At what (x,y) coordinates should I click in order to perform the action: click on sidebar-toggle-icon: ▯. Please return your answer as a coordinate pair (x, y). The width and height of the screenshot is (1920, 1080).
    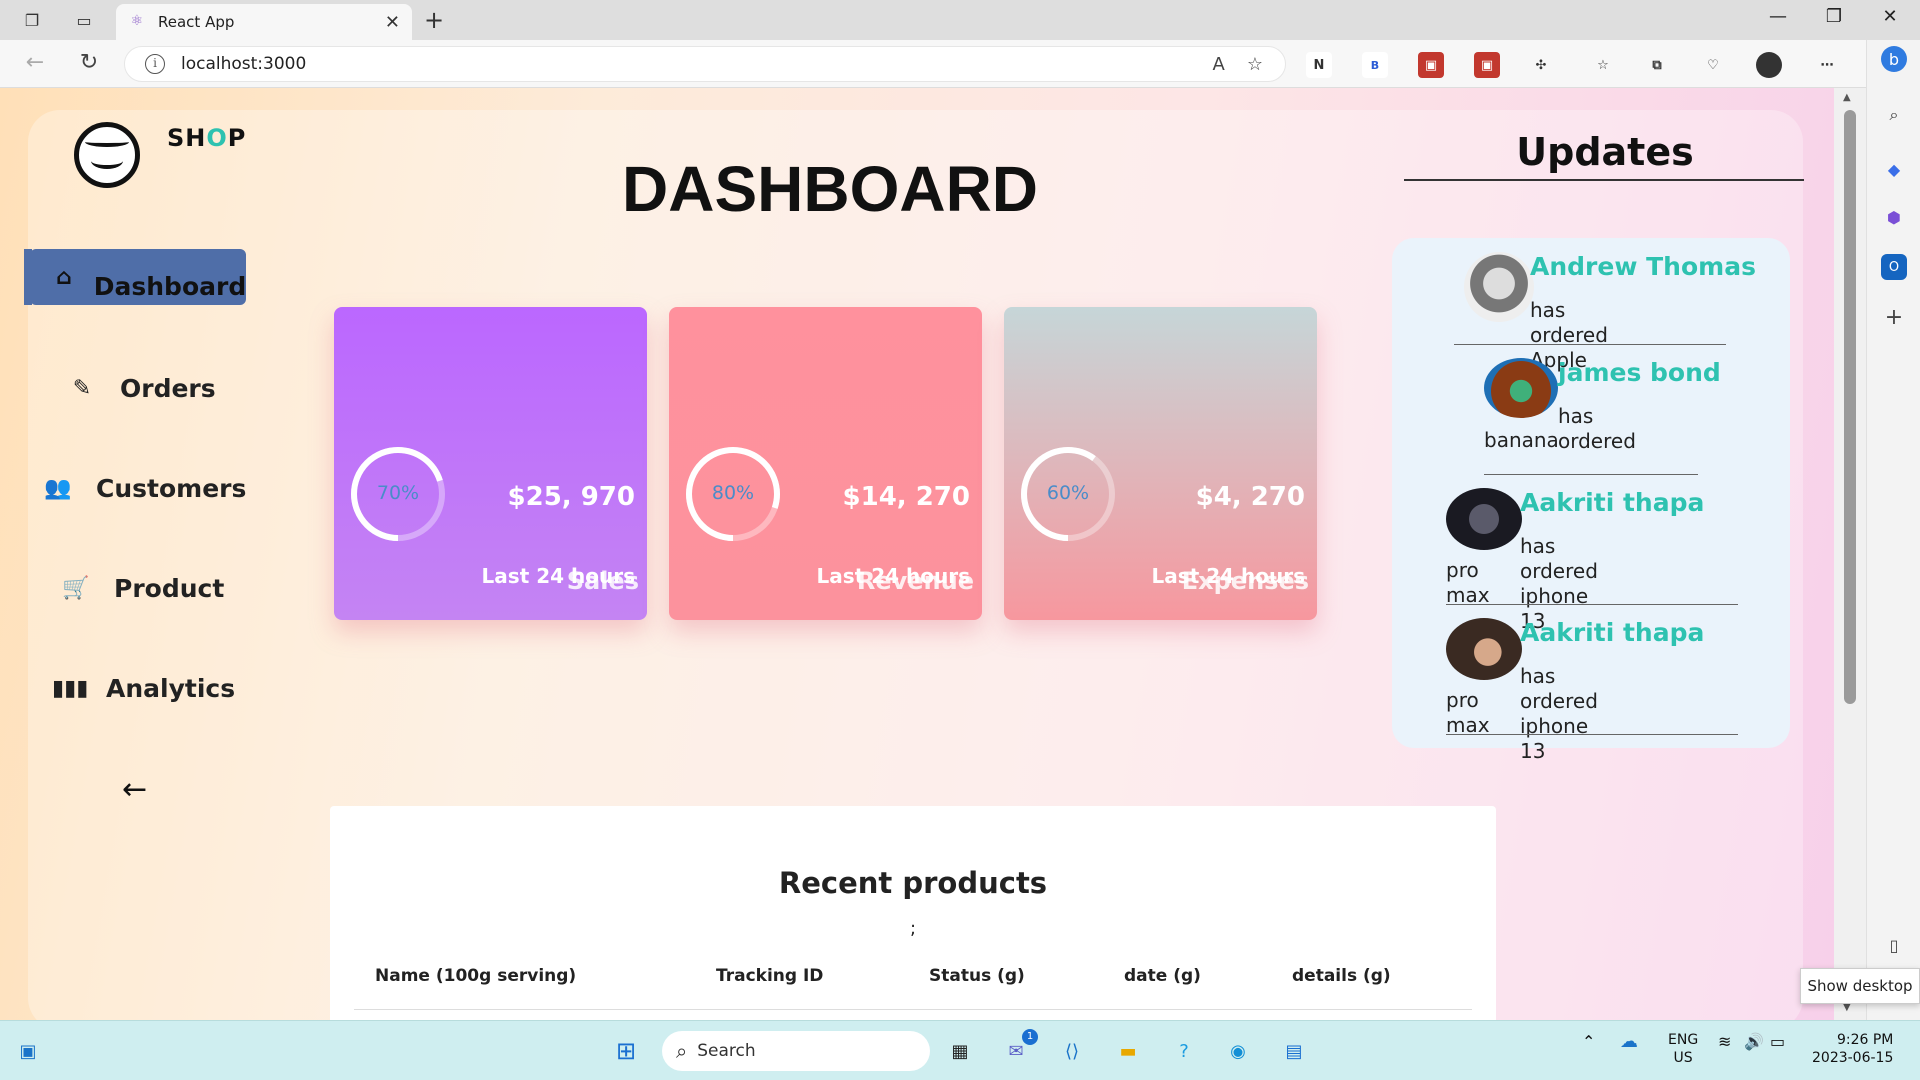
    Looking at the image, I should click on (1894, 945).